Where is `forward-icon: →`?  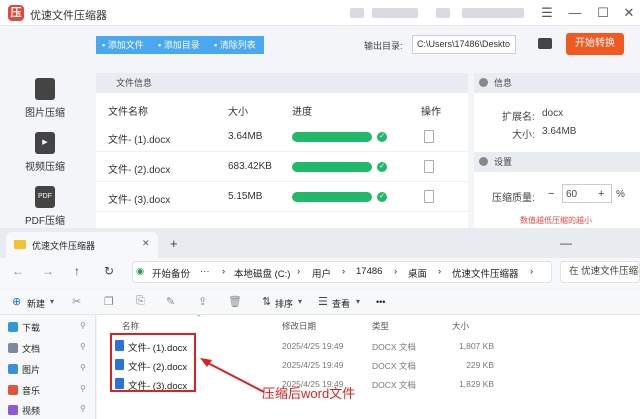
forward-icon: → is located at coordinates (48, 271).